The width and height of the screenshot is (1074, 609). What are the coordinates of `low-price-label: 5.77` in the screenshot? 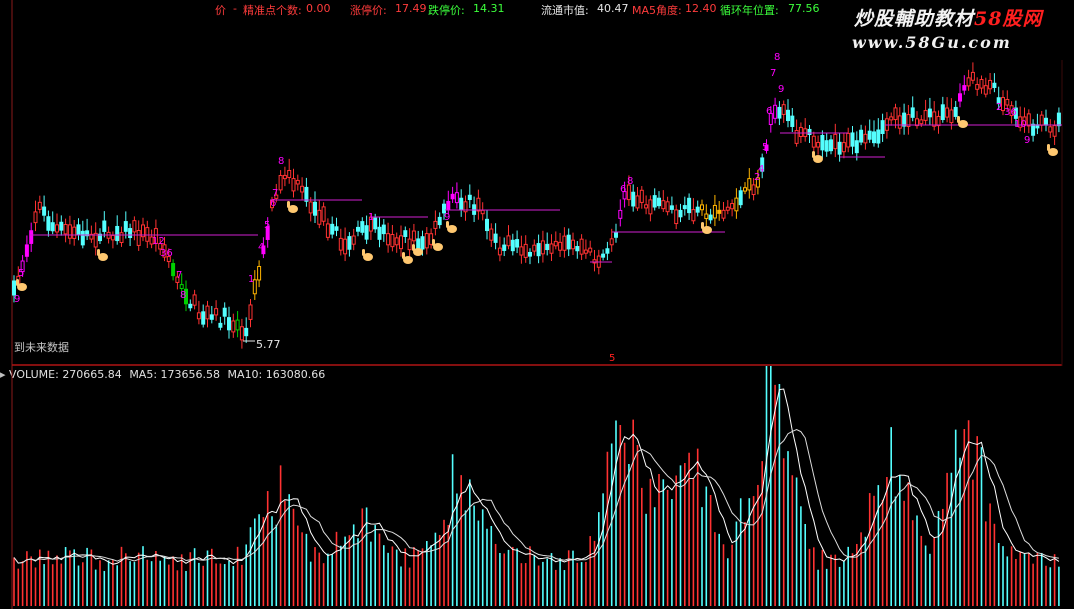 It's located at (268, 344).